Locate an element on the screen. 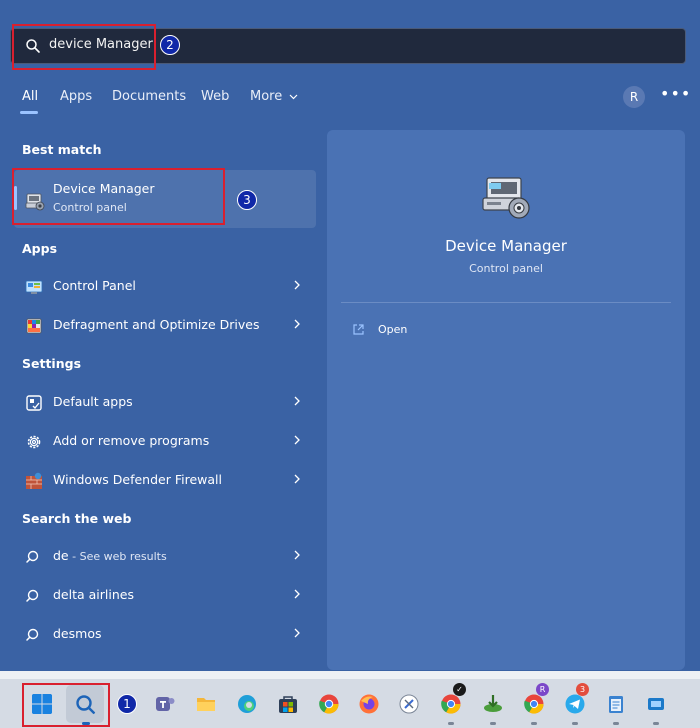 The image size is (700, 728). tab-all: All is located at coordinates (30, 96).